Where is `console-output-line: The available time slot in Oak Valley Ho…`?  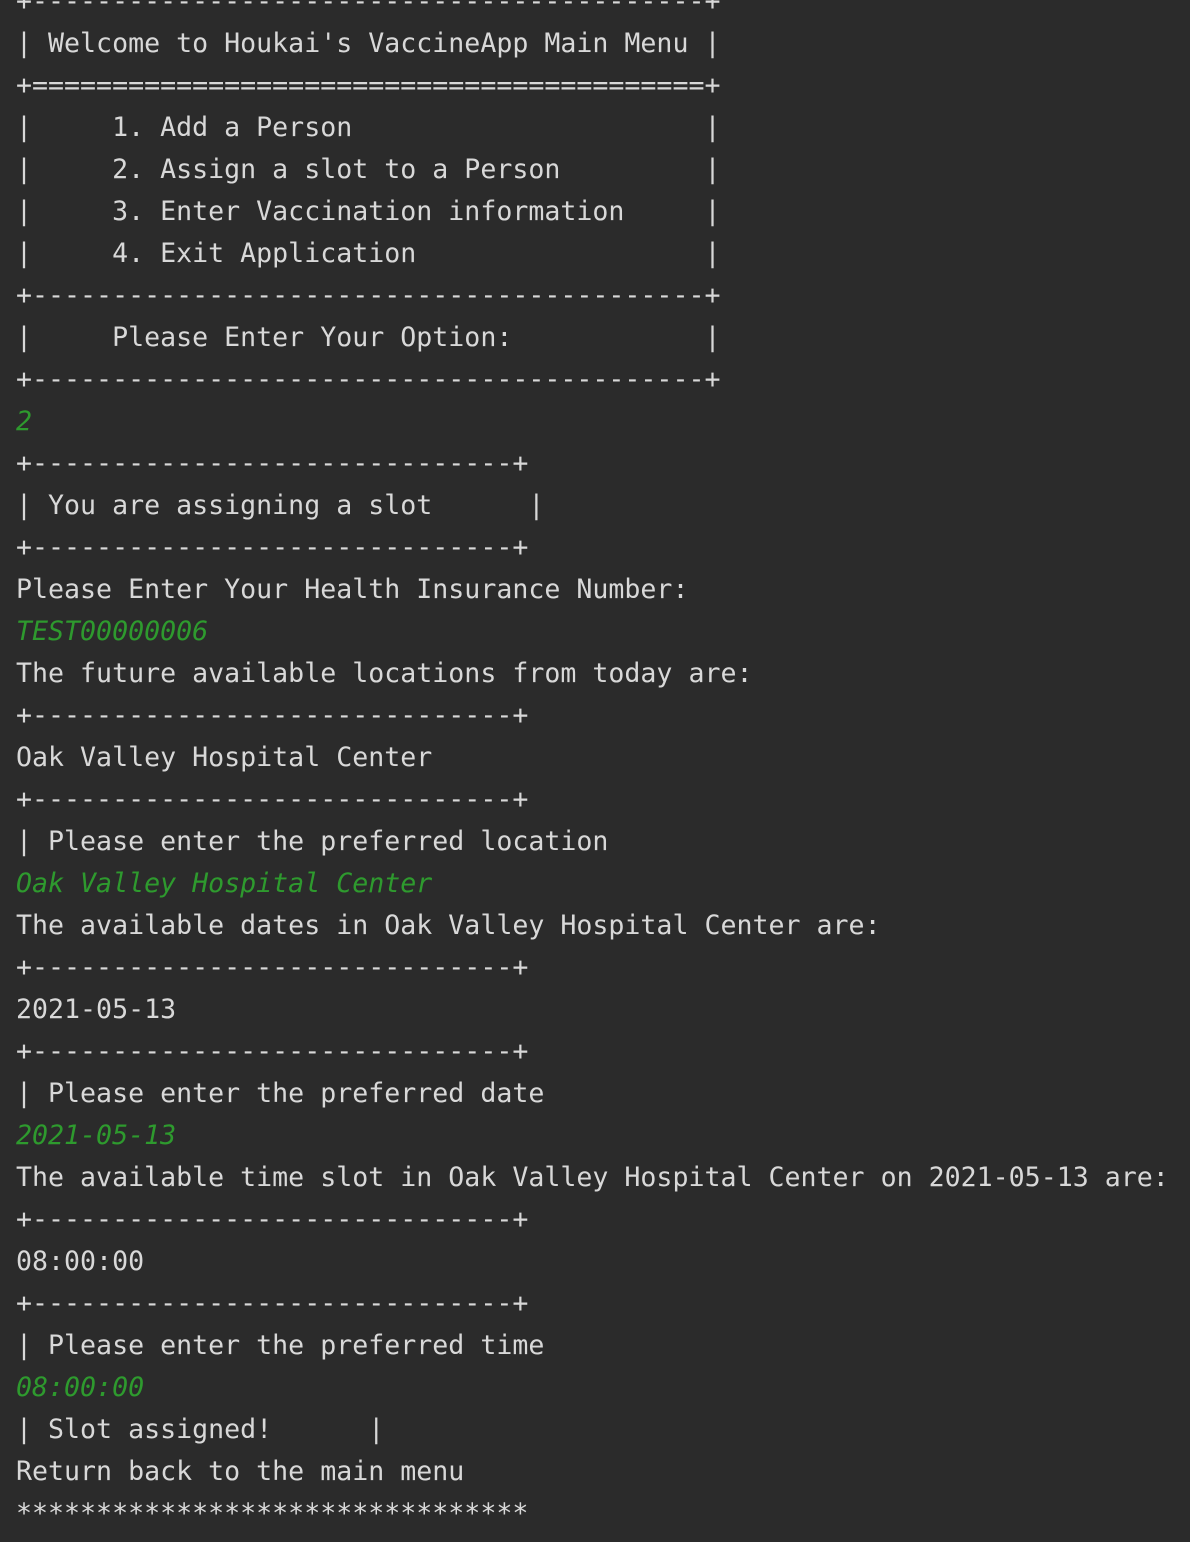 console-output-line: The available time slot in Oak Valley Ho… is located at coordinates (592, 1177).